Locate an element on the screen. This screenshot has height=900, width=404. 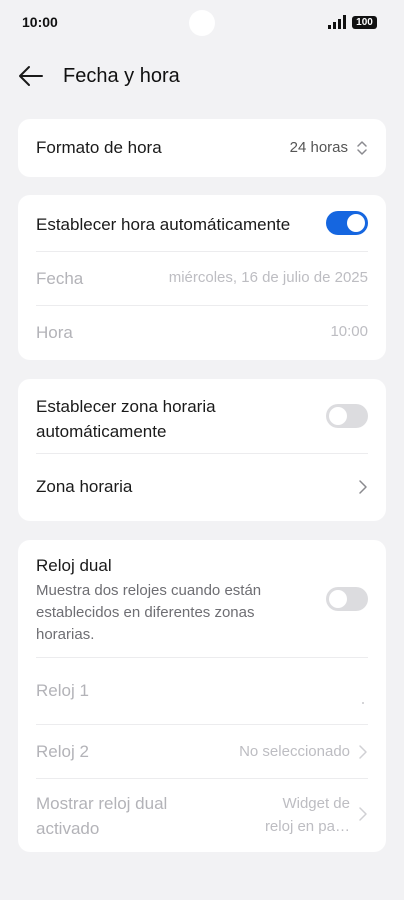
dual-clock-toggle is located at coordinates (347, 599).